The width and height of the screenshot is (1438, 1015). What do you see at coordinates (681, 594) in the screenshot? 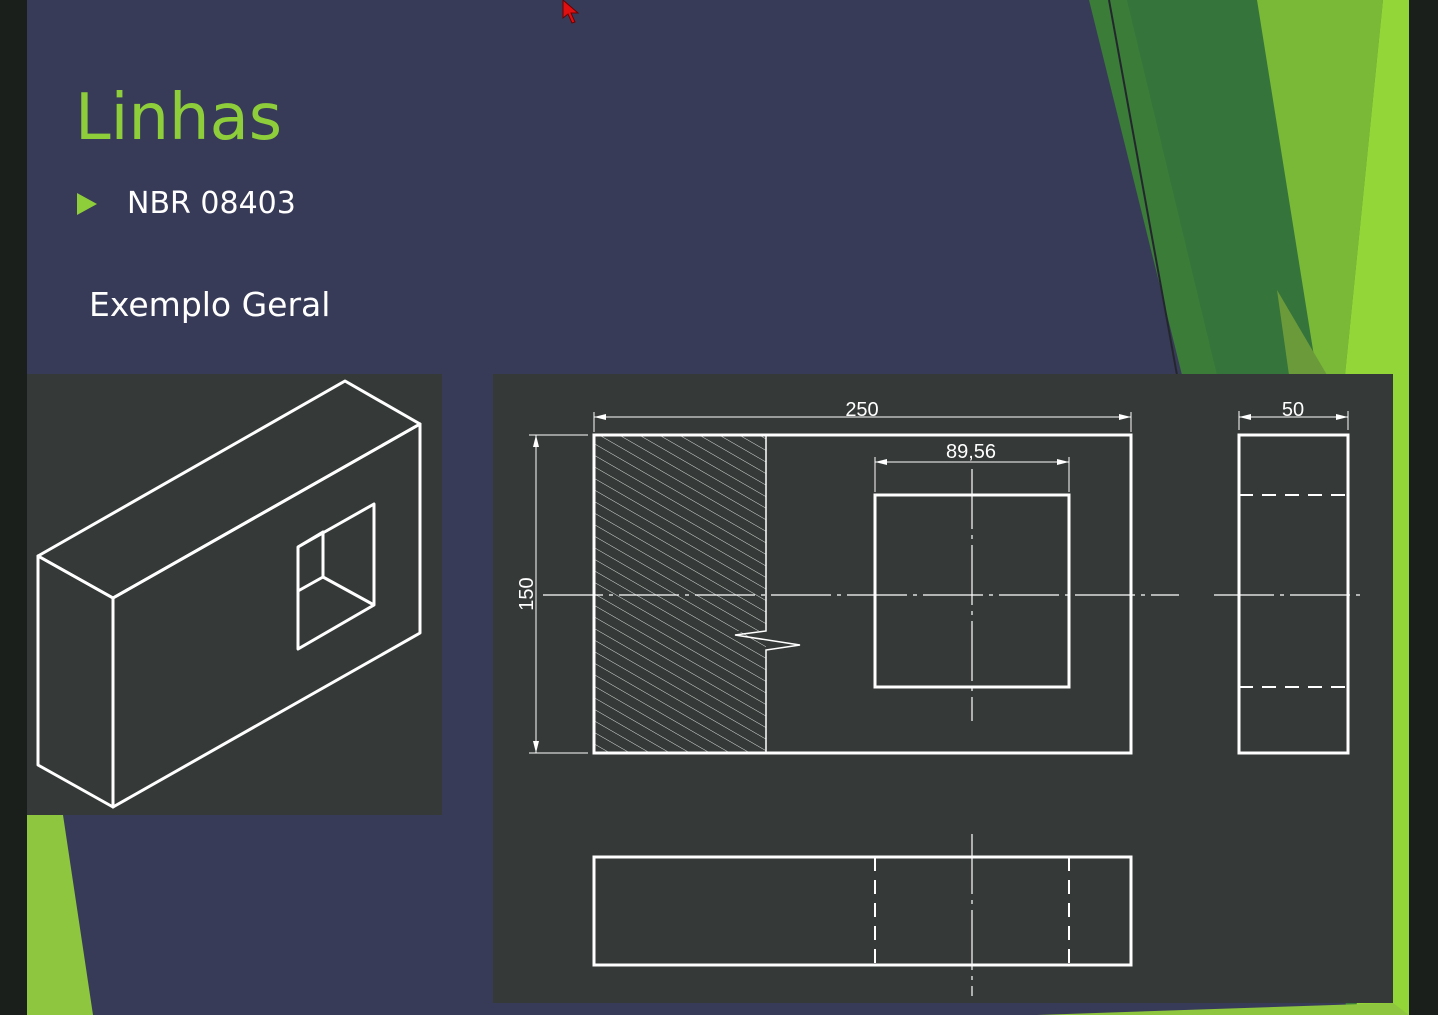
I see `section-hatching` at bounding box center [681, 594].